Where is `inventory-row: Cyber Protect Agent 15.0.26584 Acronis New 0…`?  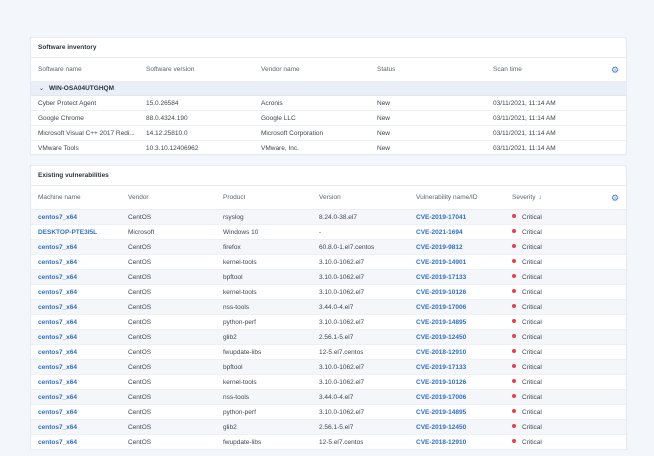 inventory-row: Cyber Protect Agent 15.0.26584 Acronis New 0… is located at coordinates (328, 103).